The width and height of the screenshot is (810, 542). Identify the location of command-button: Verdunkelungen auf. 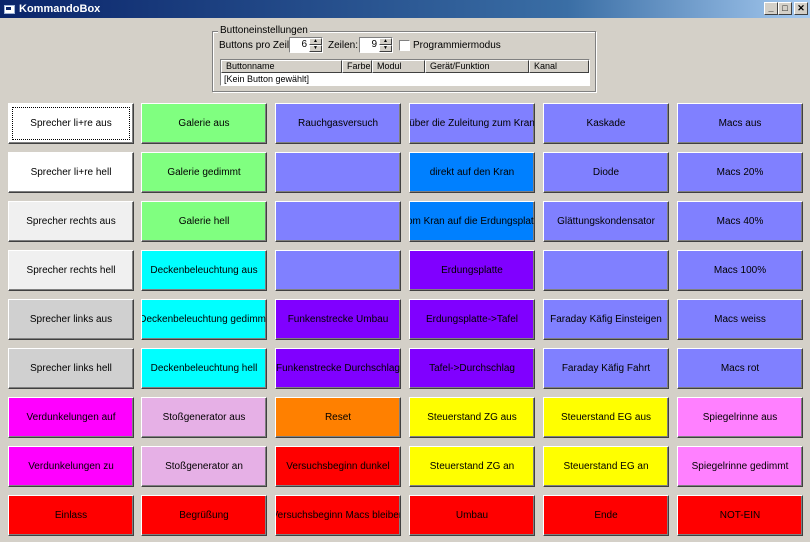
(71, 417).